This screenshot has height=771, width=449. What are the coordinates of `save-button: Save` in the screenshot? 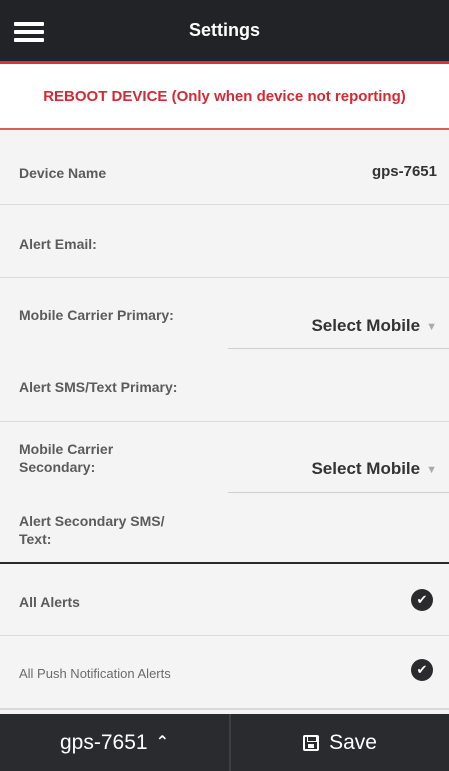 It's located at (340, 742).